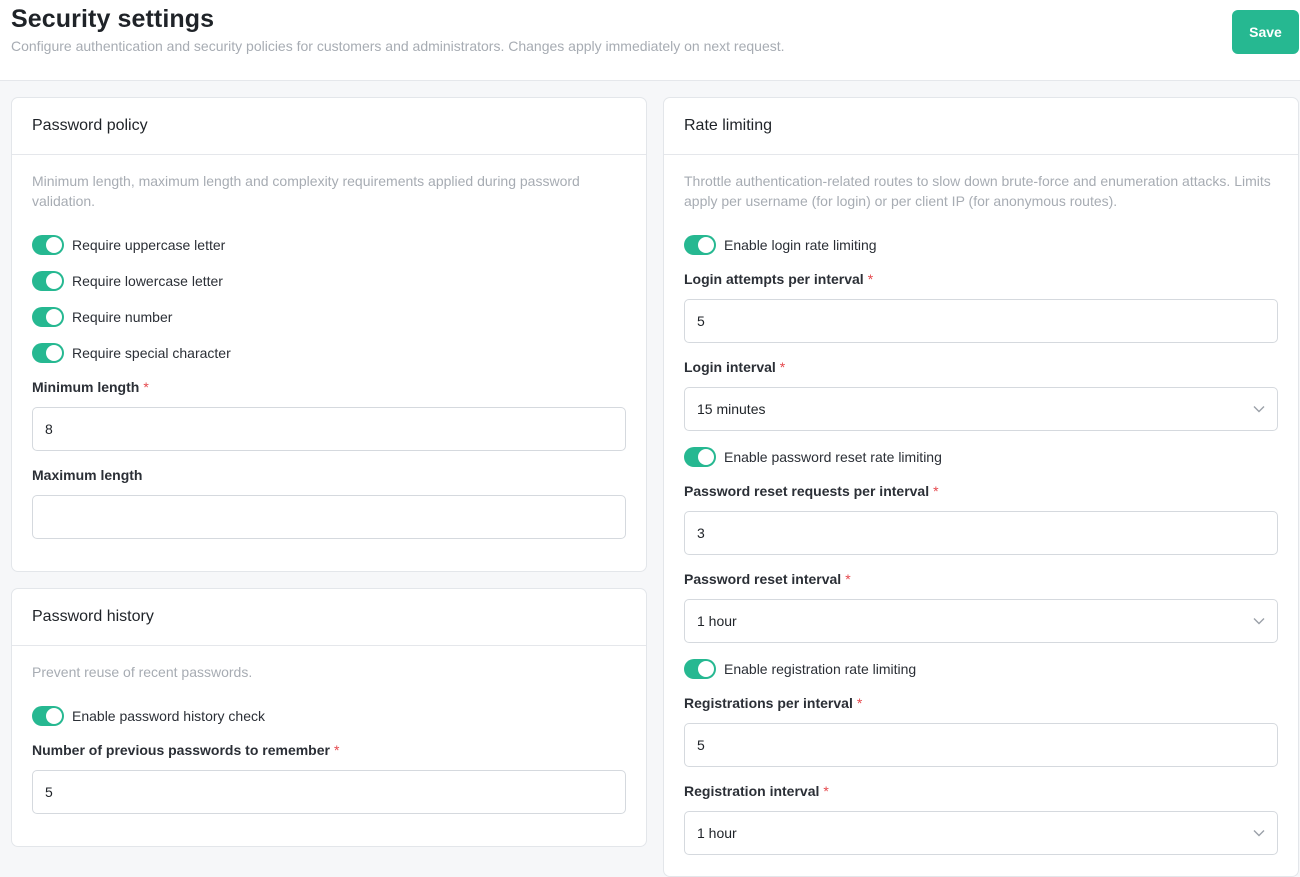 Image resolution: width=1300 pixels, height=877 pixels. What do you see at coordinates (149, 245) in the screenshot?
I see `uppercase-toggle-label: Require uppercase letter` at bounding box center [149, 245].